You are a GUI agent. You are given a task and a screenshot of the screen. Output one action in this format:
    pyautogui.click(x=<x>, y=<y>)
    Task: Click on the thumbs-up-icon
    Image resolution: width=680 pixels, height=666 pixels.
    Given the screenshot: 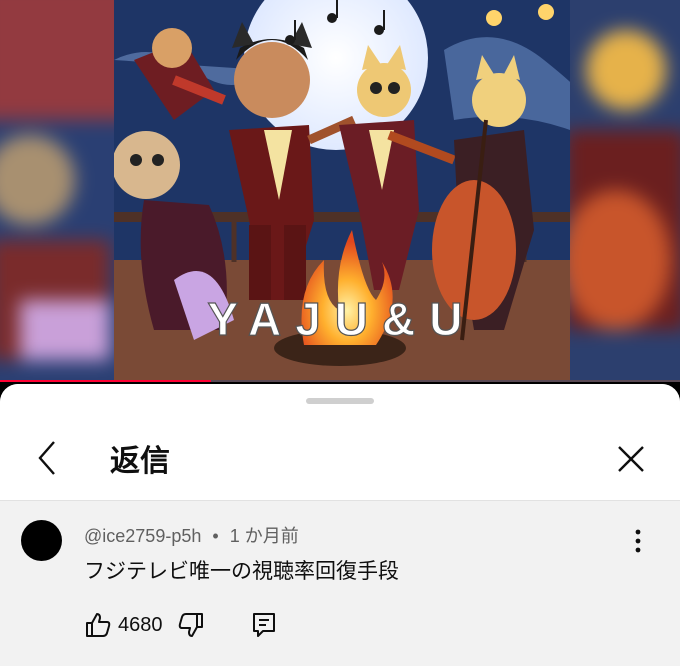 What is the action you would take?
    pyautogui.click(x=98, y=625)
    